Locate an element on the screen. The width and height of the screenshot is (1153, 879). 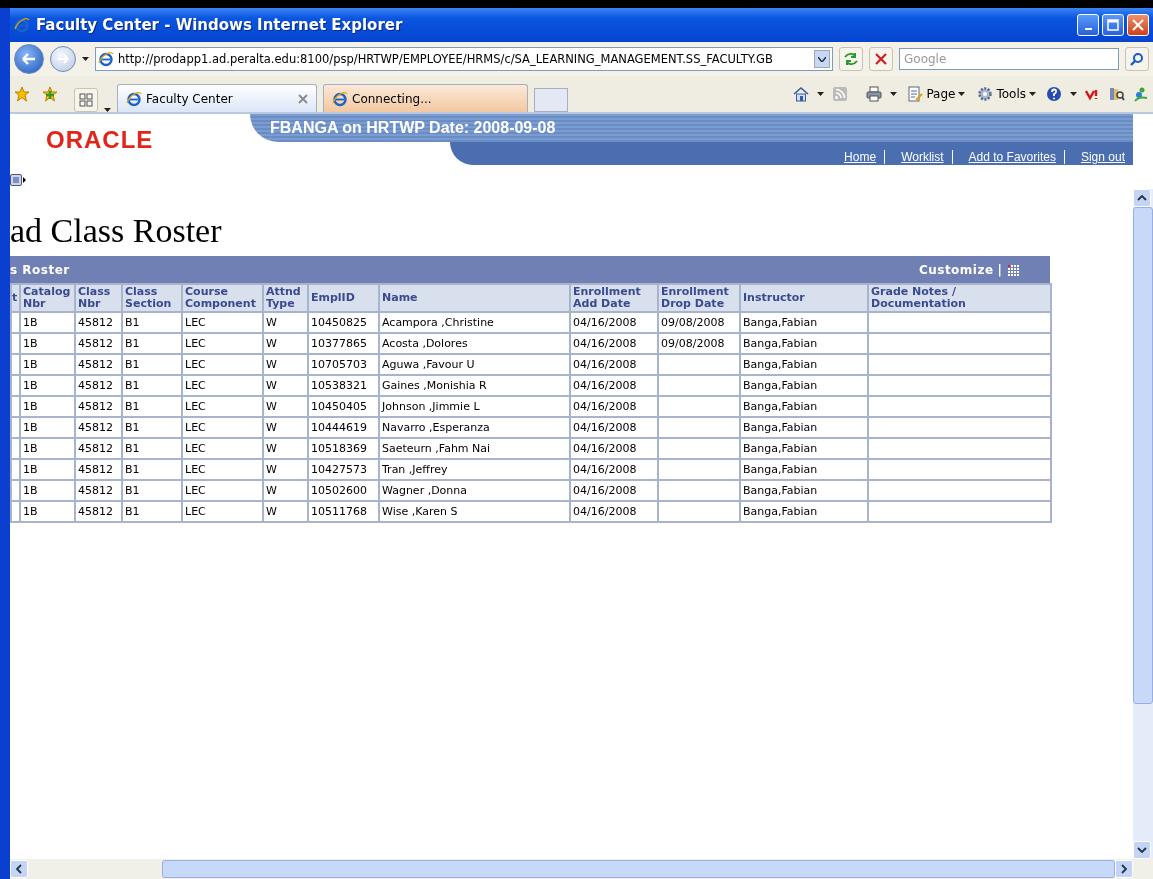
table-cell: 10538321 is located at coordinates (343, 385).